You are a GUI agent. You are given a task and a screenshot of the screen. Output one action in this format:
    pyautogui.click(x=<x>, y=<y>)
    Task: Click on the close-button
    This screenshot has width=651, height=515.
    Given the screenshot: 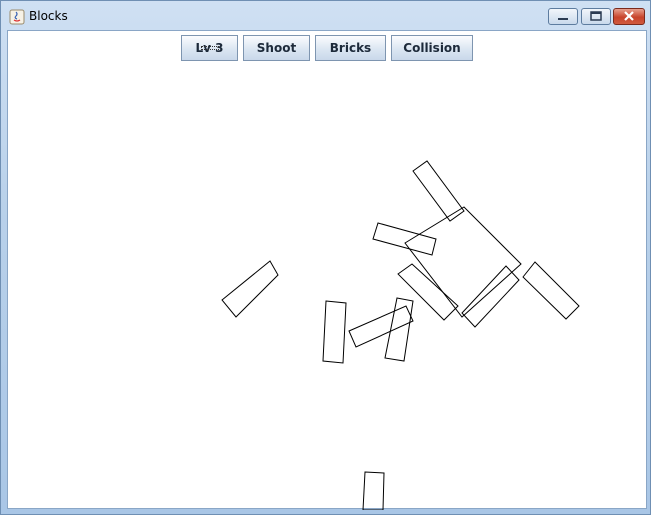 What is the action you would take?
    pyautogui.click(x=629, y=16)
    